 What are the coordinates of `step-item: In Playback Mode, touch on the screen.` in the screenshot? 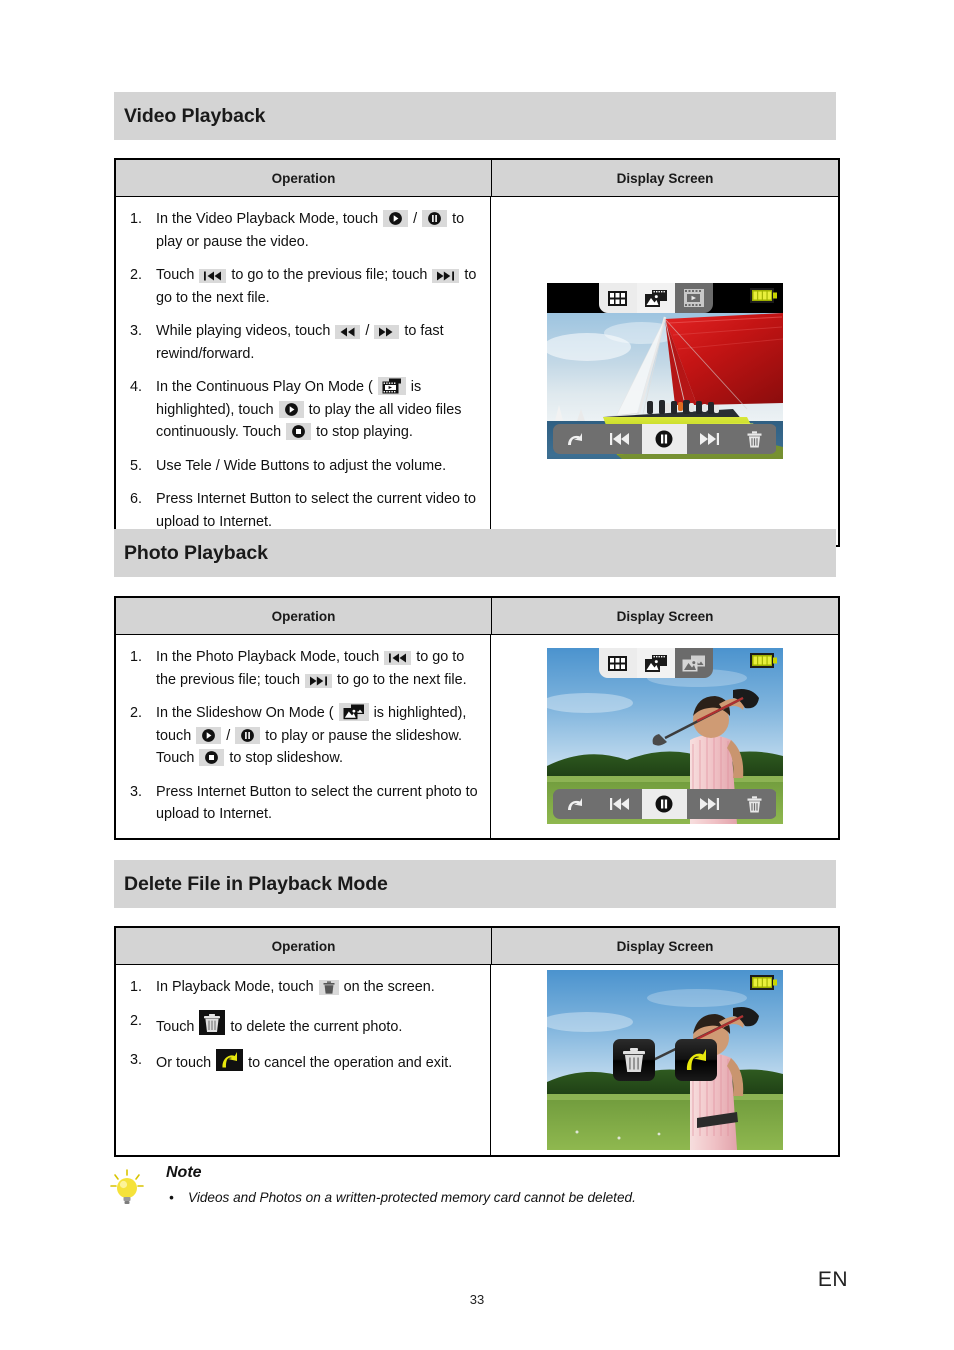 It's located at (304, 987).